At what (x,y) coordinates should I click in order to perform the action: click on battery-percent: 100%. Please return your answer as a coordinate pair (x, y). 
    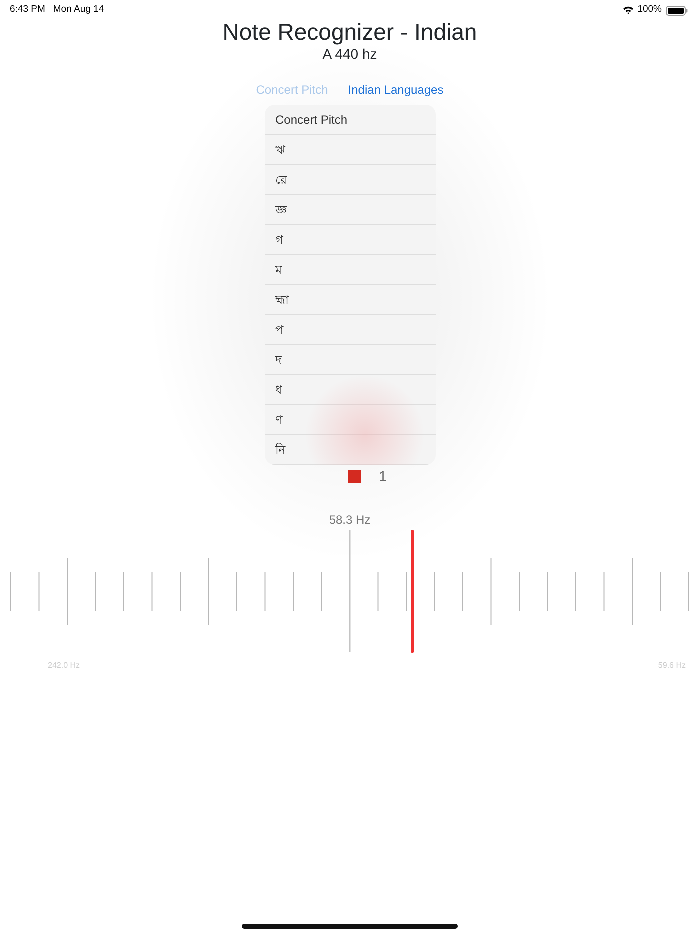
    Looking at the image, I should click on (650, 10).